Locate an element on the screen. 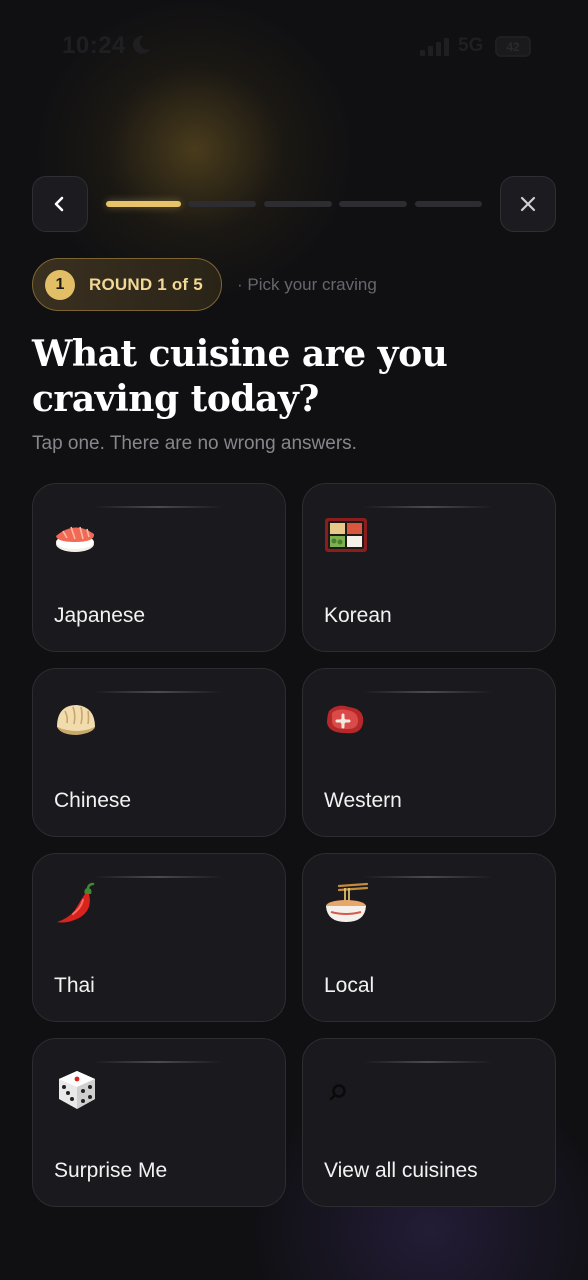 The image size is (588, 1280). cuisine-label: Thai is located at coordinates (74, 985).